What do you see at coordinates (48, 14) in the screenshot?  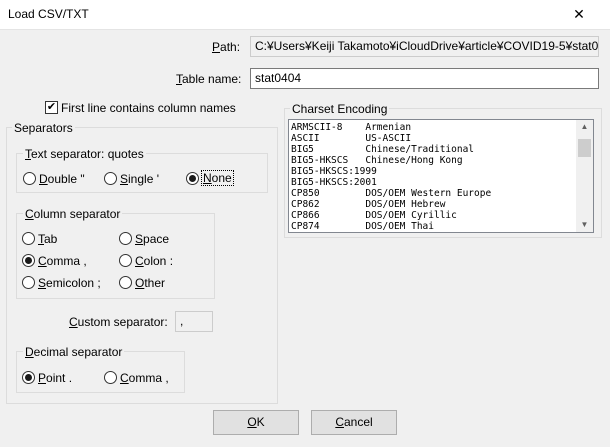 I see `window-title: Load CSV/TXT` at bounding box center [48, 14].